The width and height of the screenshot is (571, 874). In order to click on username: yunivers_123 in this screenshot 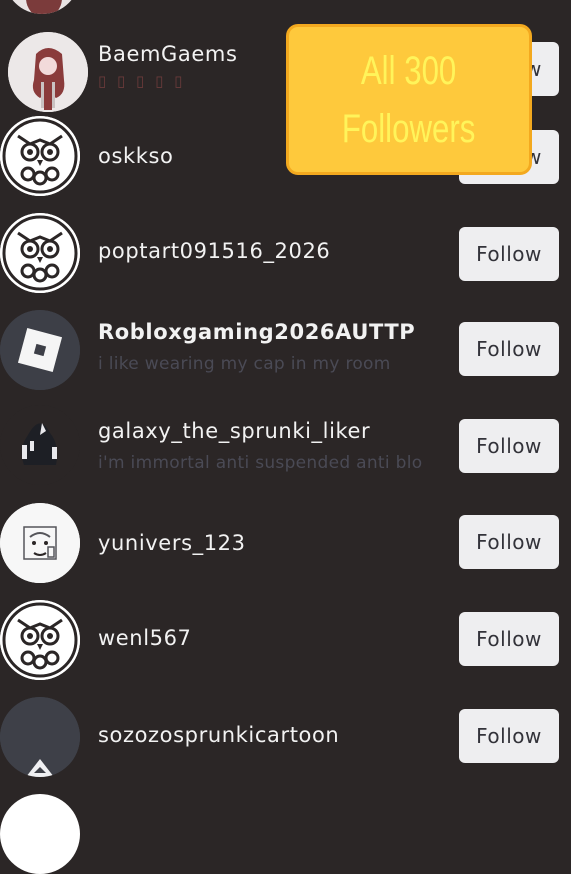, I will do `click(172, 543)`.